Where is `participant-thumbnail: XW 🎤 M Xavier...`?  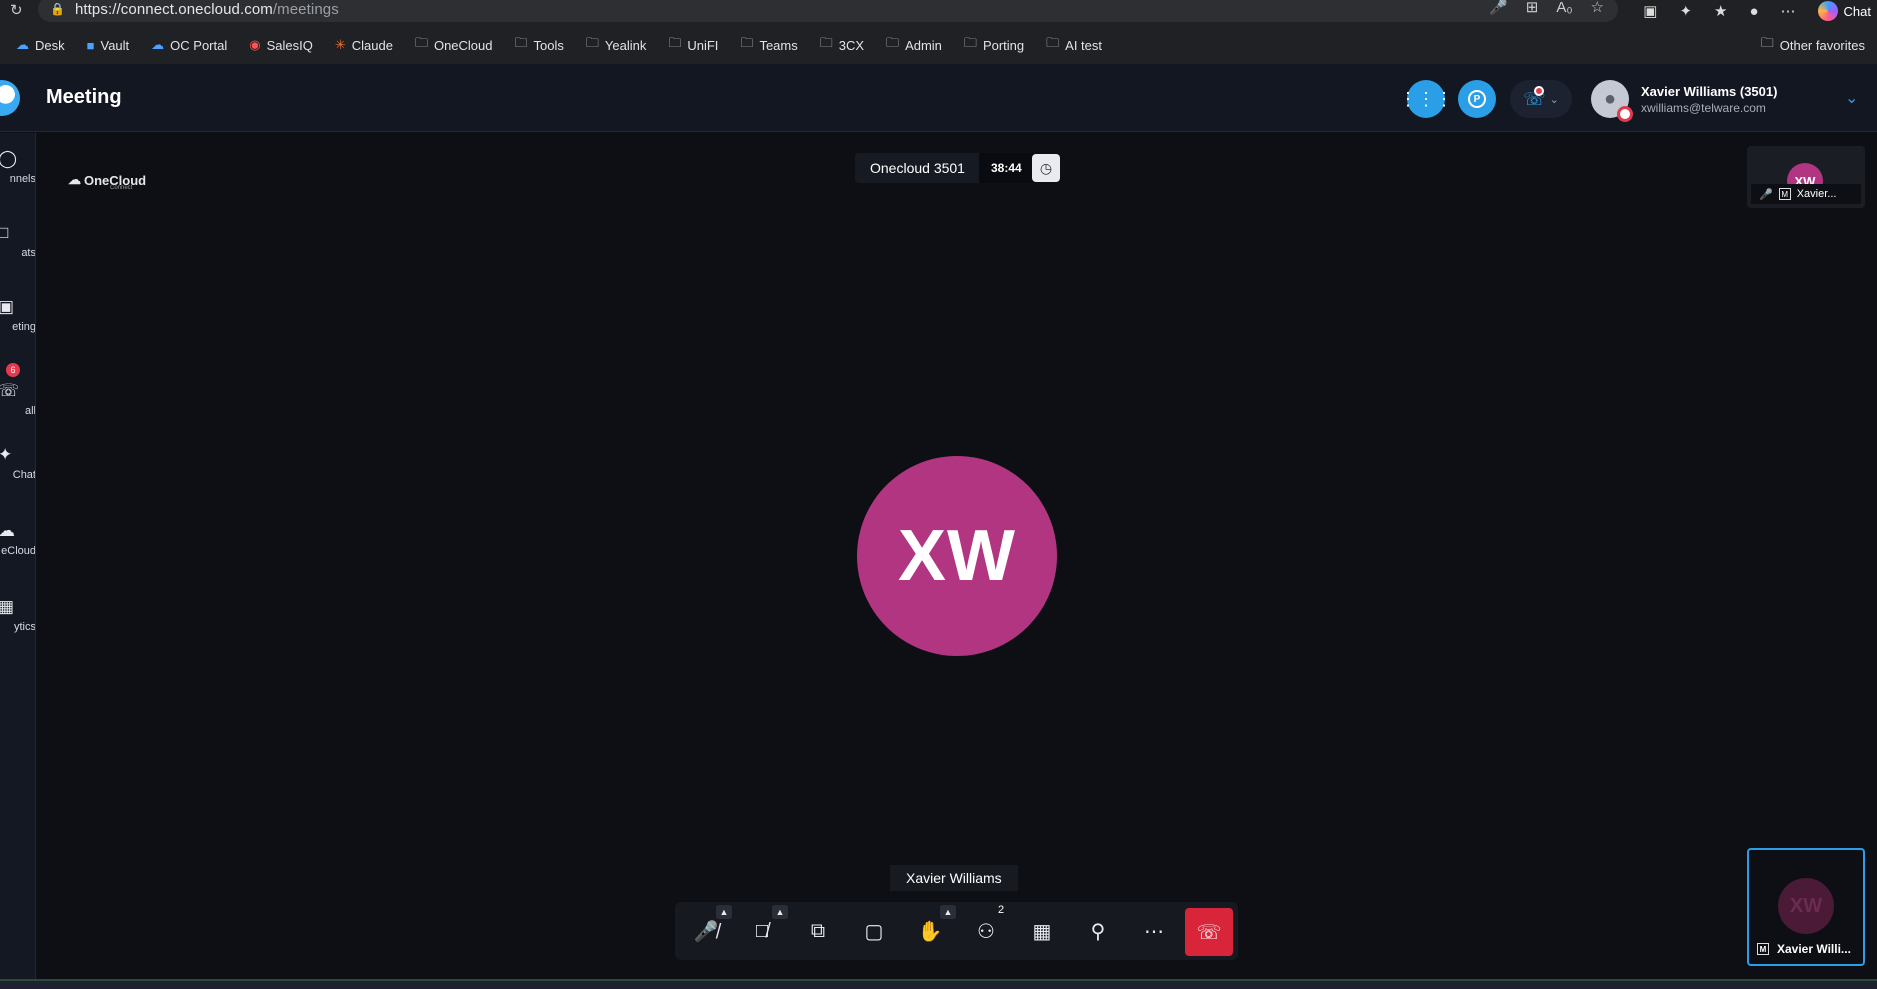 participant-thumbnail: XW 🎤 M Xavier... is located at coordinates (1806, 177).